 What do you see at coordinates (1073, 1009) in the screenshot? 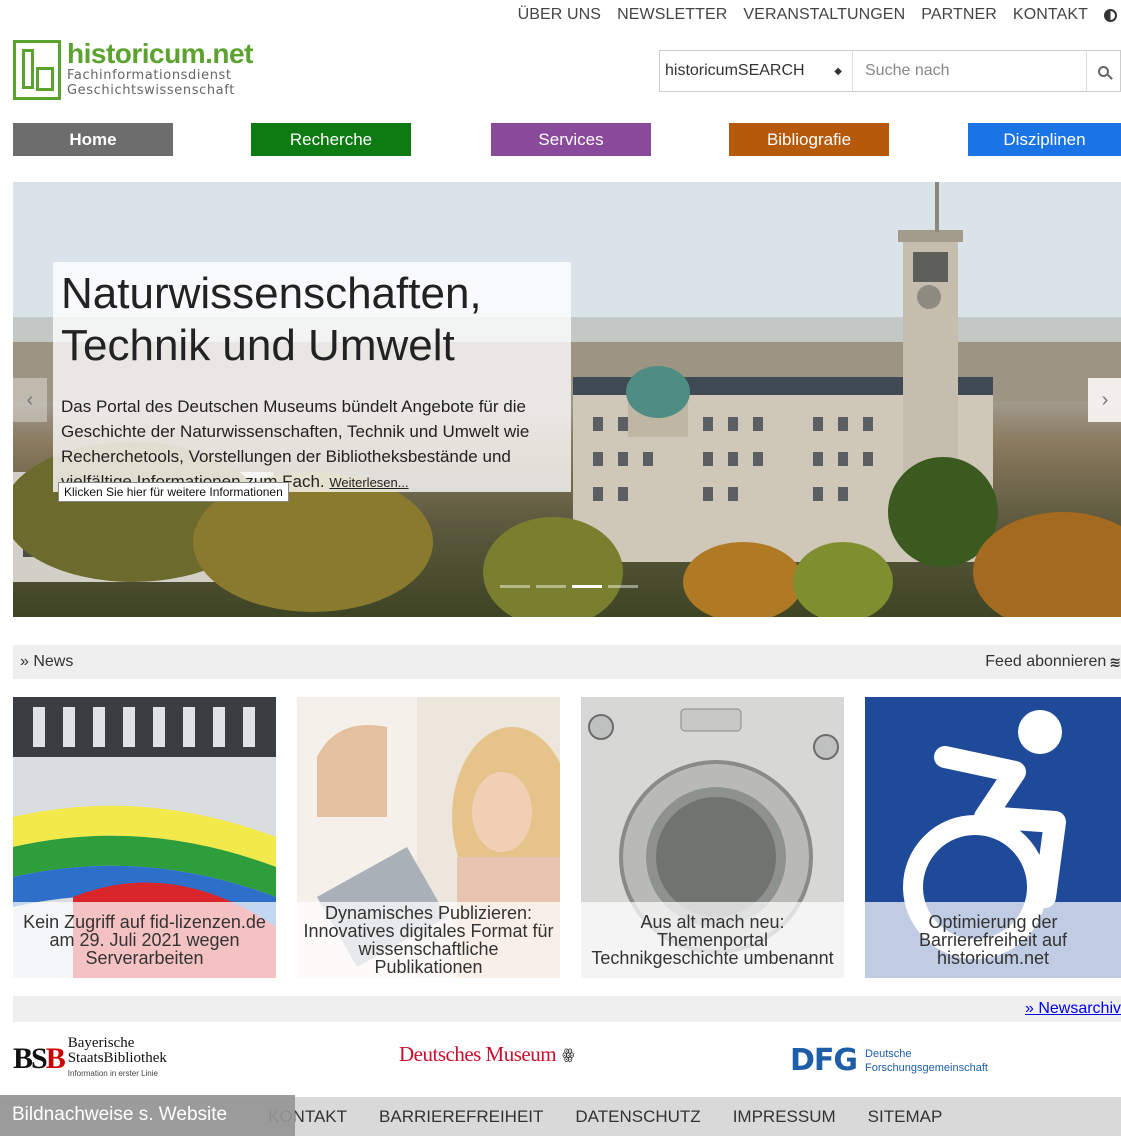
I see `news-archive-link: » Newsarchiv` at bounding box center [1073, 1009].